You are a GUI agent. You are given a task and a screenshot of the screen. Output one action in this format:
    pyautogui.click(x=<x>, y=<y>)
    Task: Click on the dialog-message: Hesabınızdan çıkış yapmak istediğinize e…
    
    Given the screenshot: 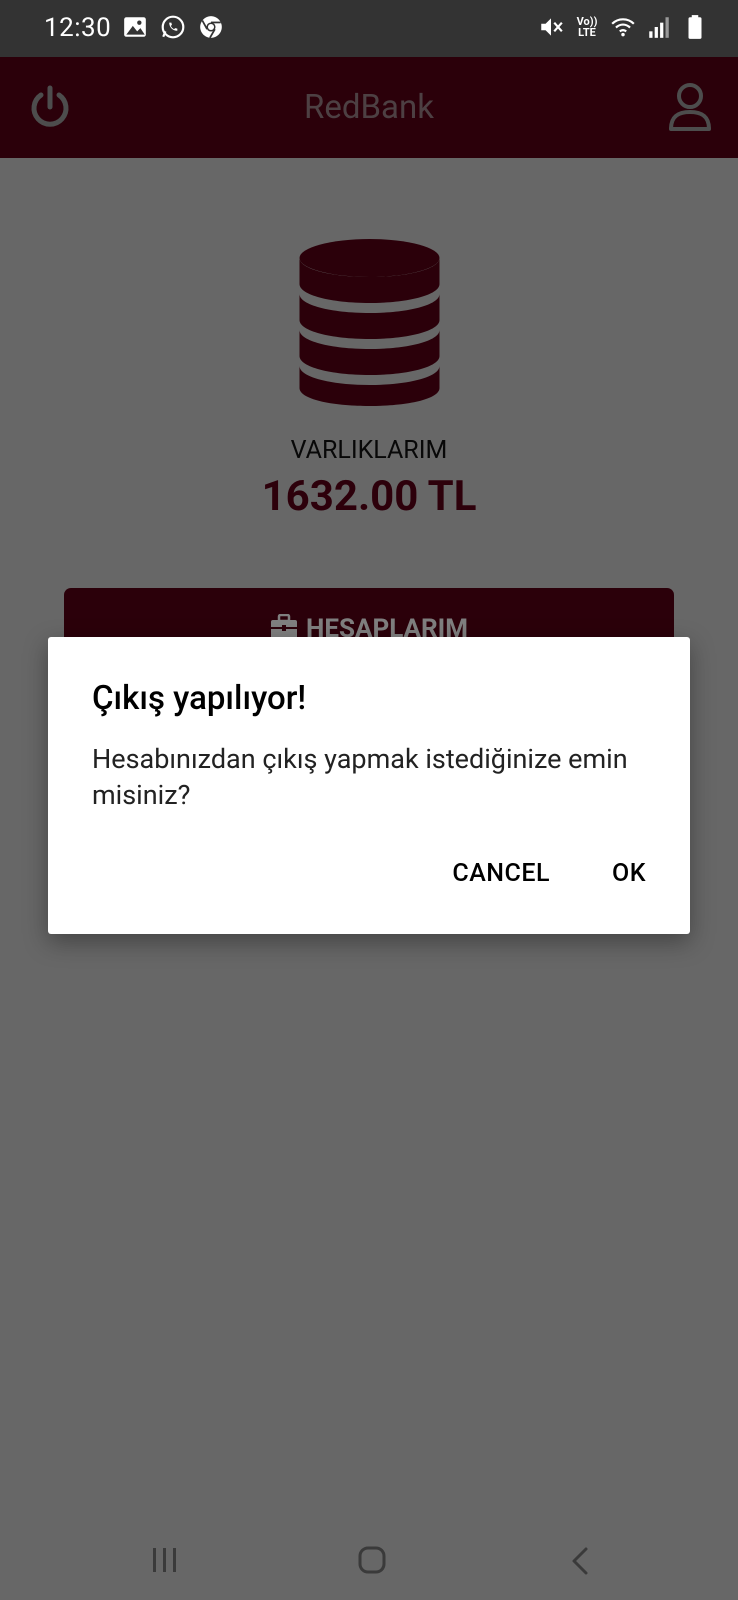 What is the action you would take?
    pyautogui.click(x=360, y=777)
    